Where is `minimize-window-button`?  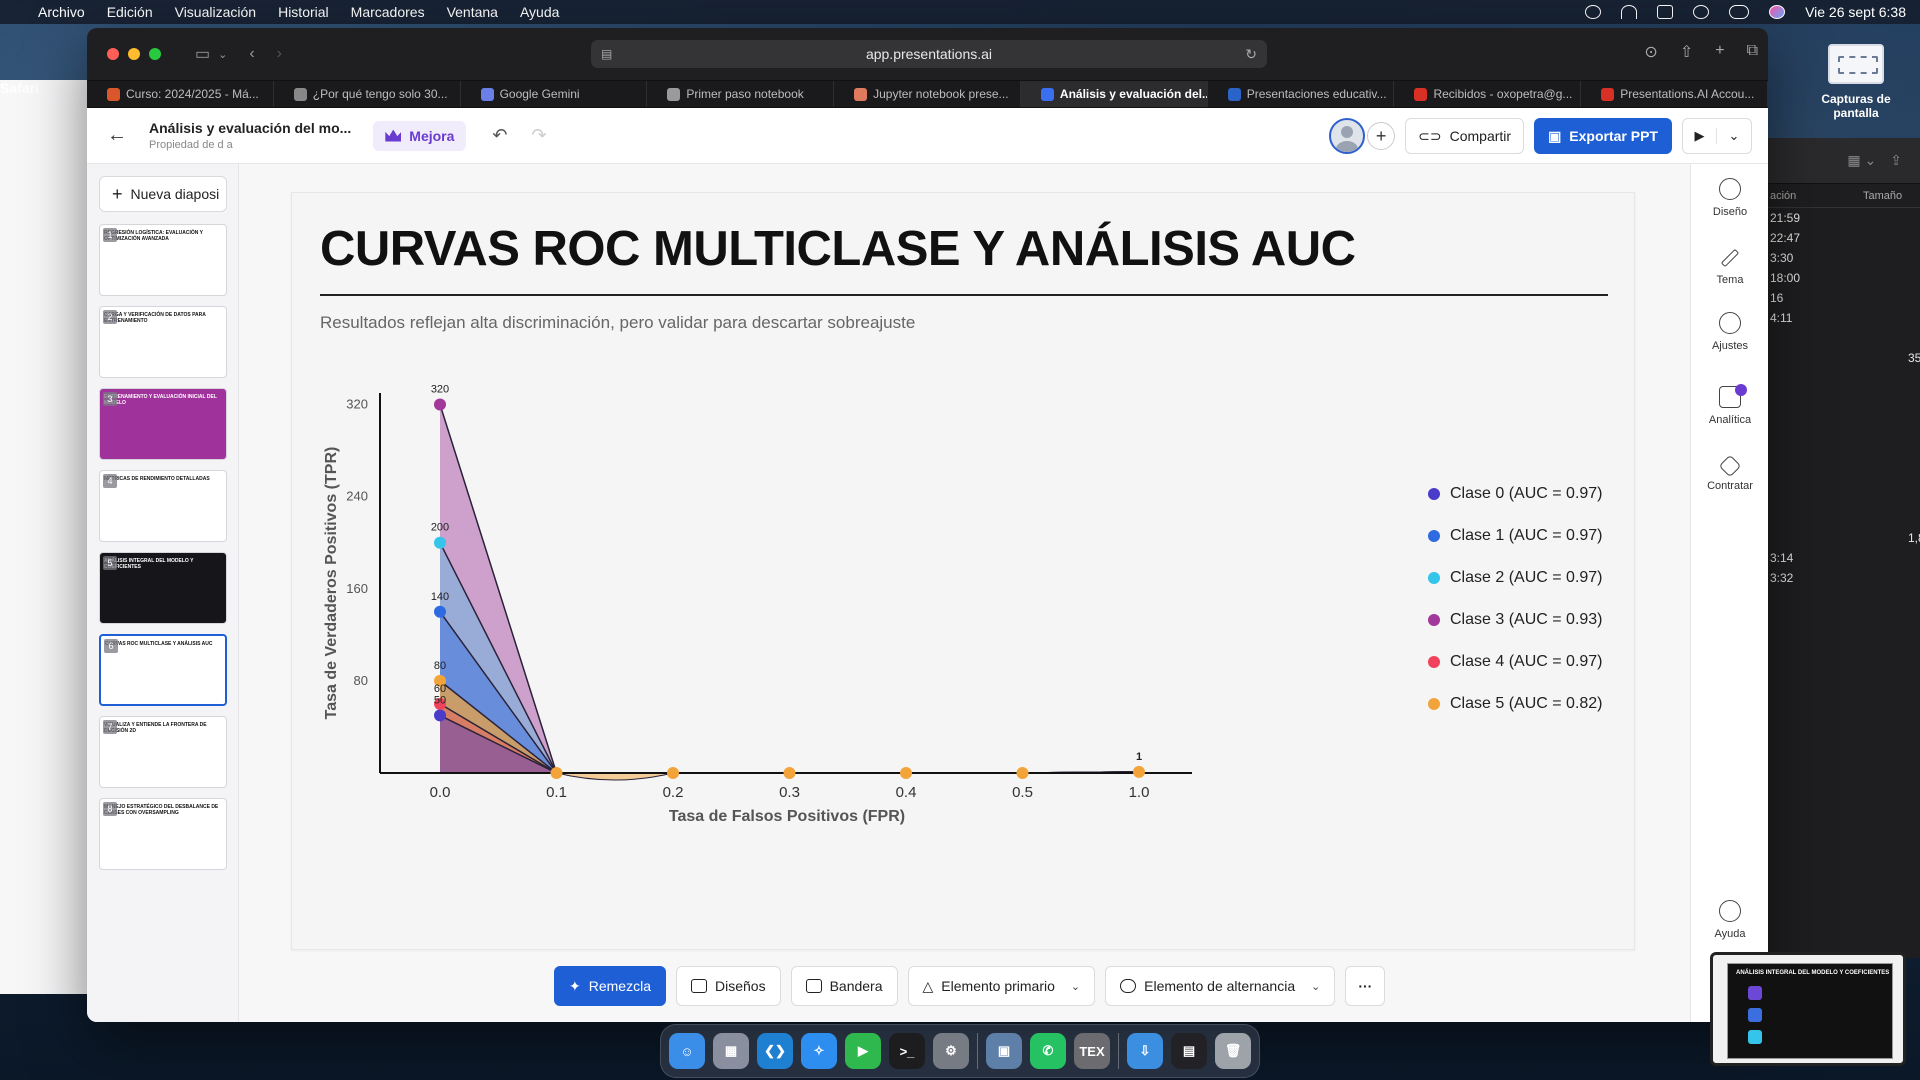 minimize-window-button is located at coordinates (134, 54).